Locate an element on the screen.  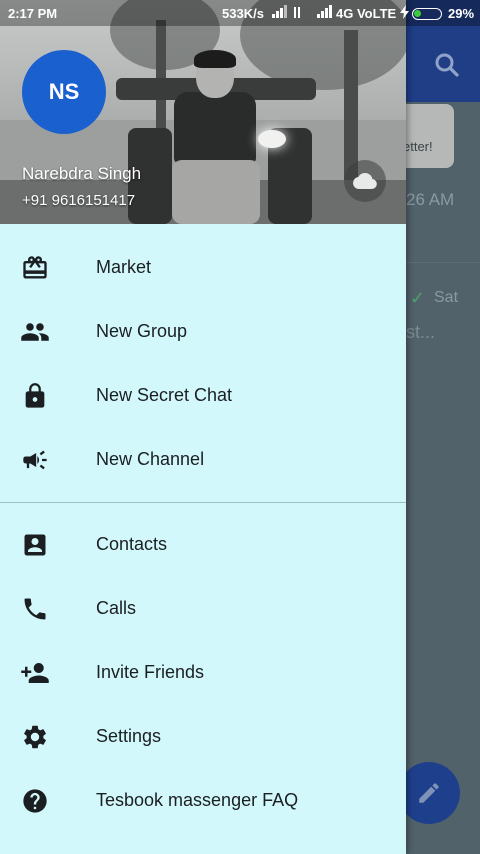
contact-card-icon is located at coordinates (35, 545).